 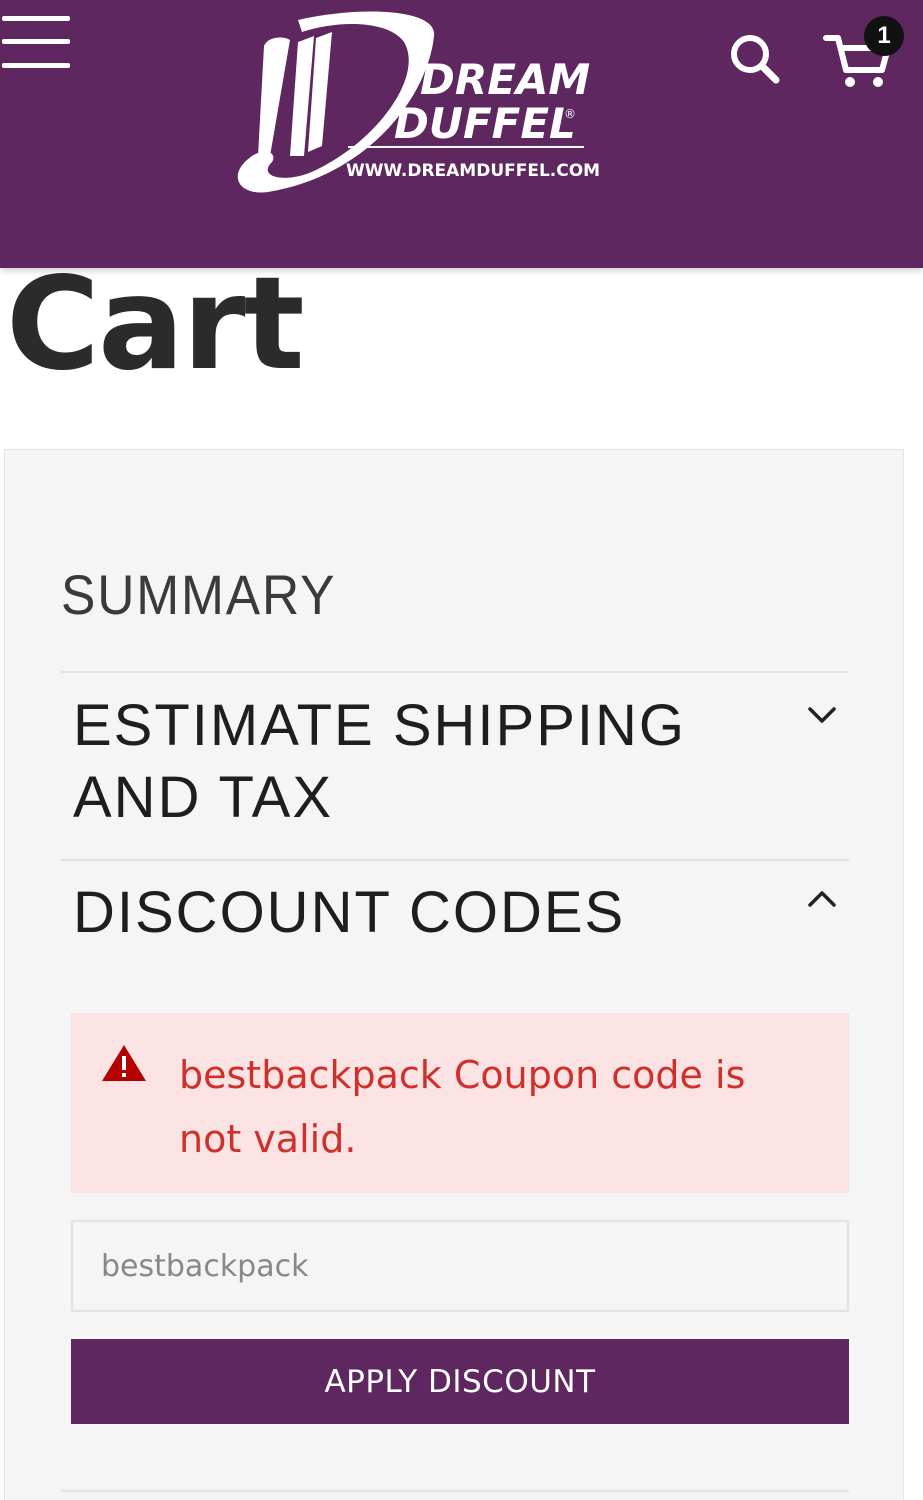 I want to click on chevron-up-icon, so click(x=822, y=899).